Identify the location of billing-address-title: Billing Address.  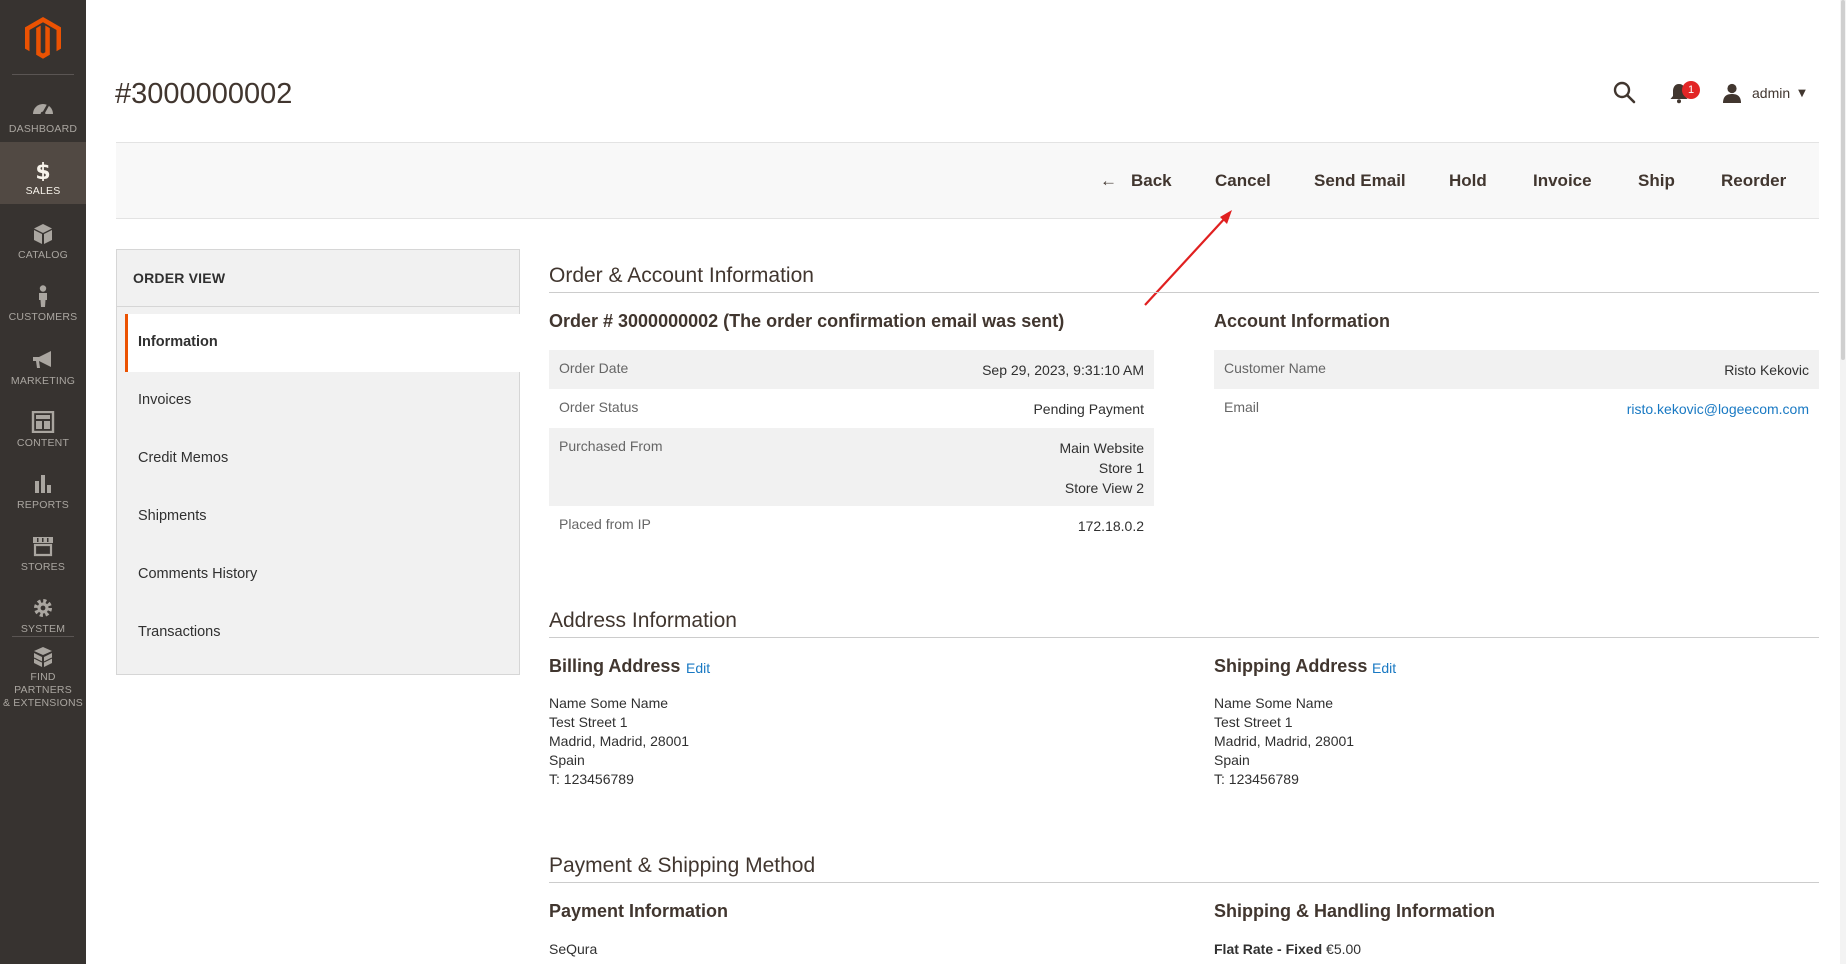
(615, 666).